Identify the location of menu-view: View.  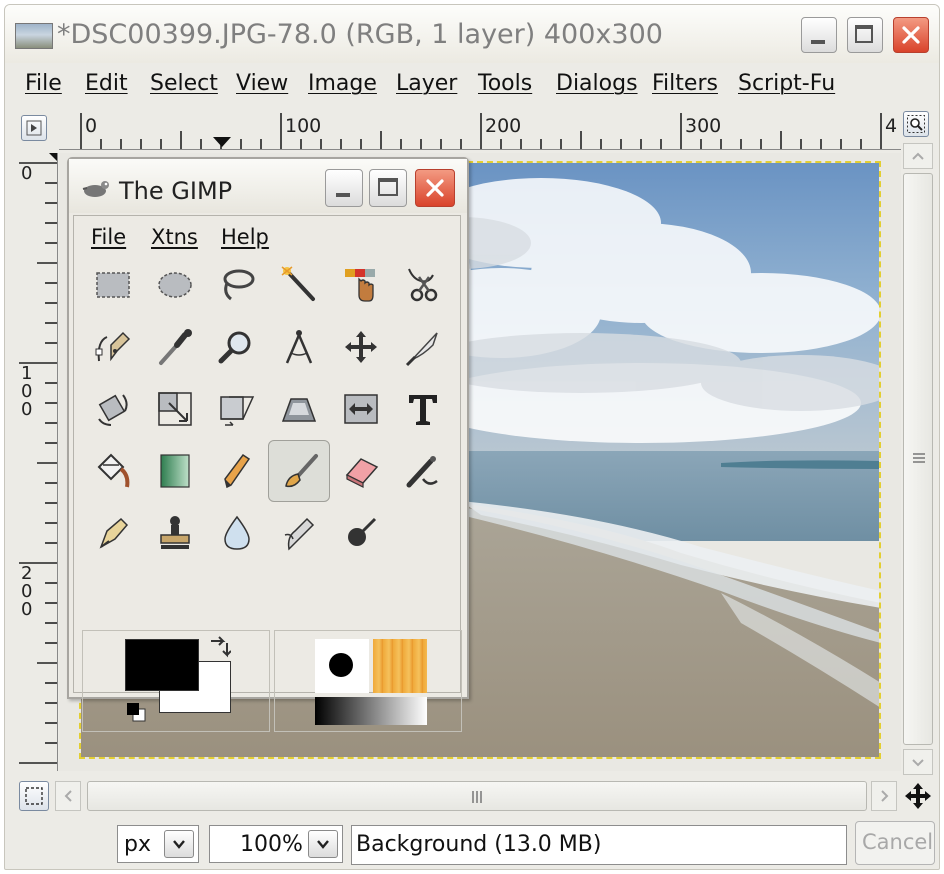
(262, 83).